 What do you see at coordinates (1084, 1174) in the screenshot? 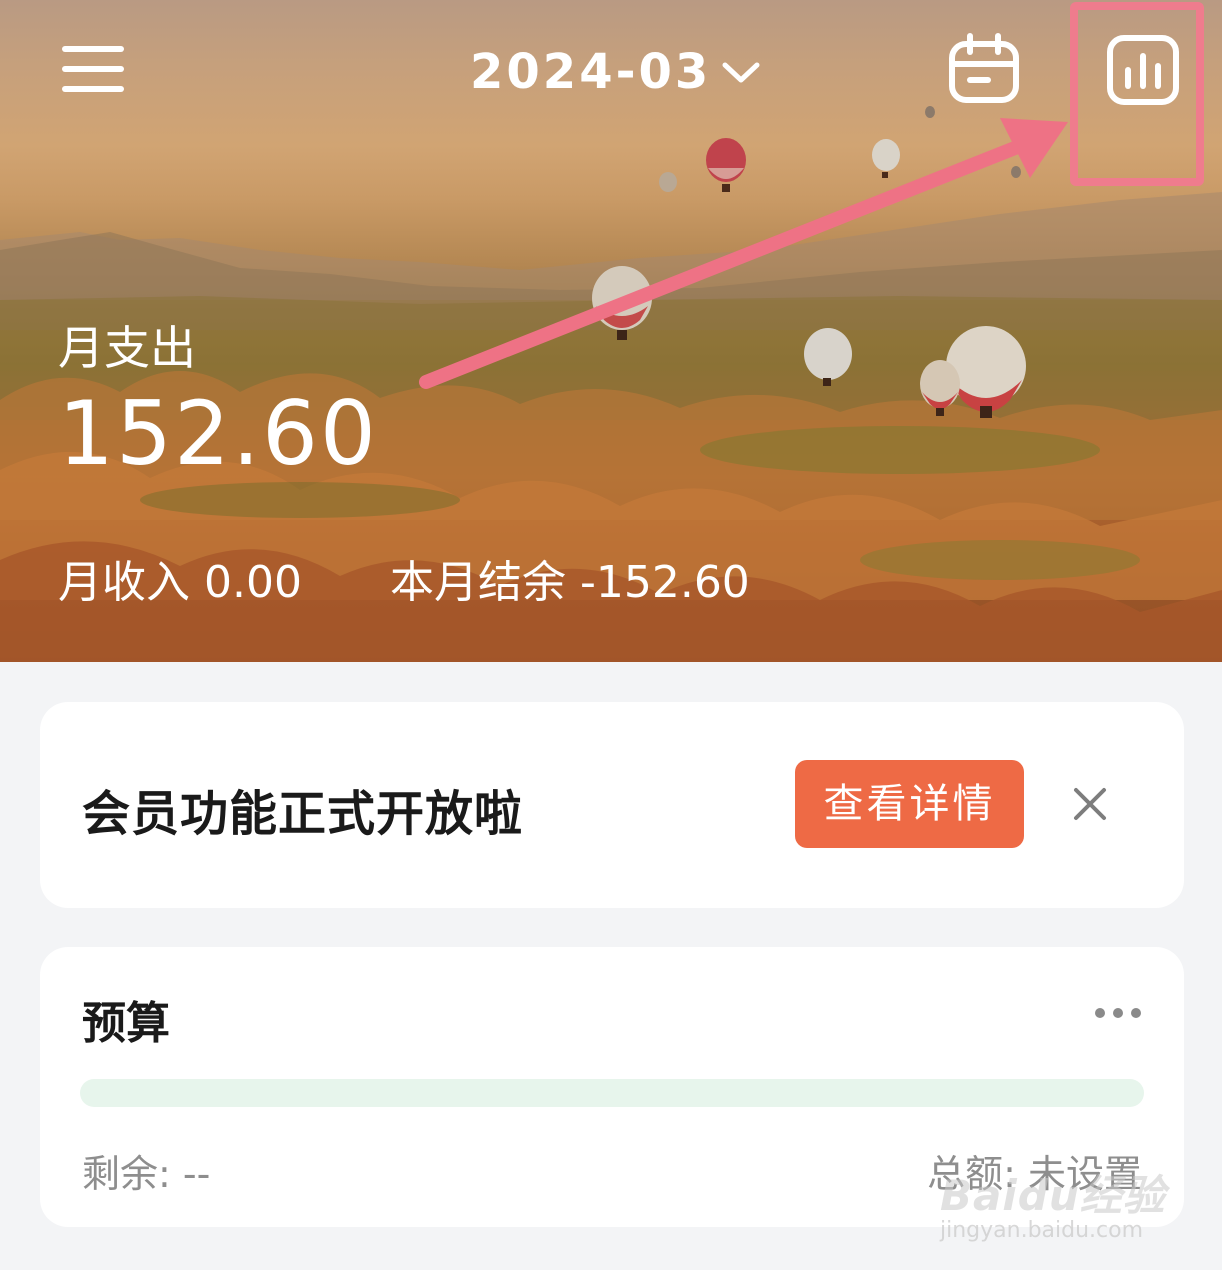
I see `total-value: 未设置` at bounding box center [1084, 1174].